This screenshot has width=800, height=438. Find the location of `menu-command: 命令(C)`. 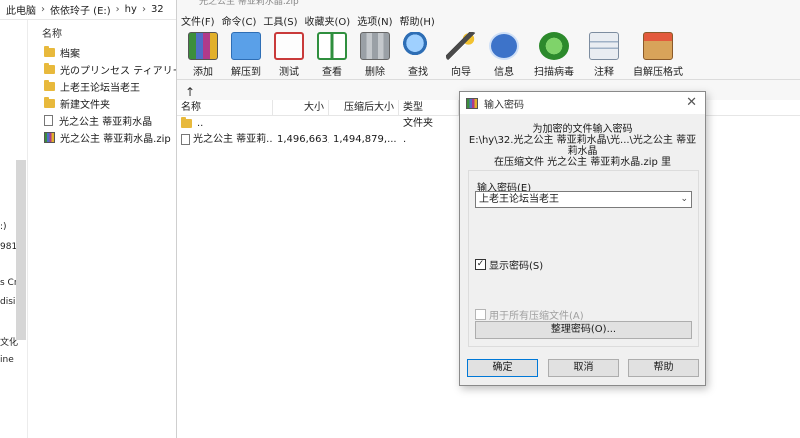

menu-command: 命令(C) is located at coordinates (239, 20).